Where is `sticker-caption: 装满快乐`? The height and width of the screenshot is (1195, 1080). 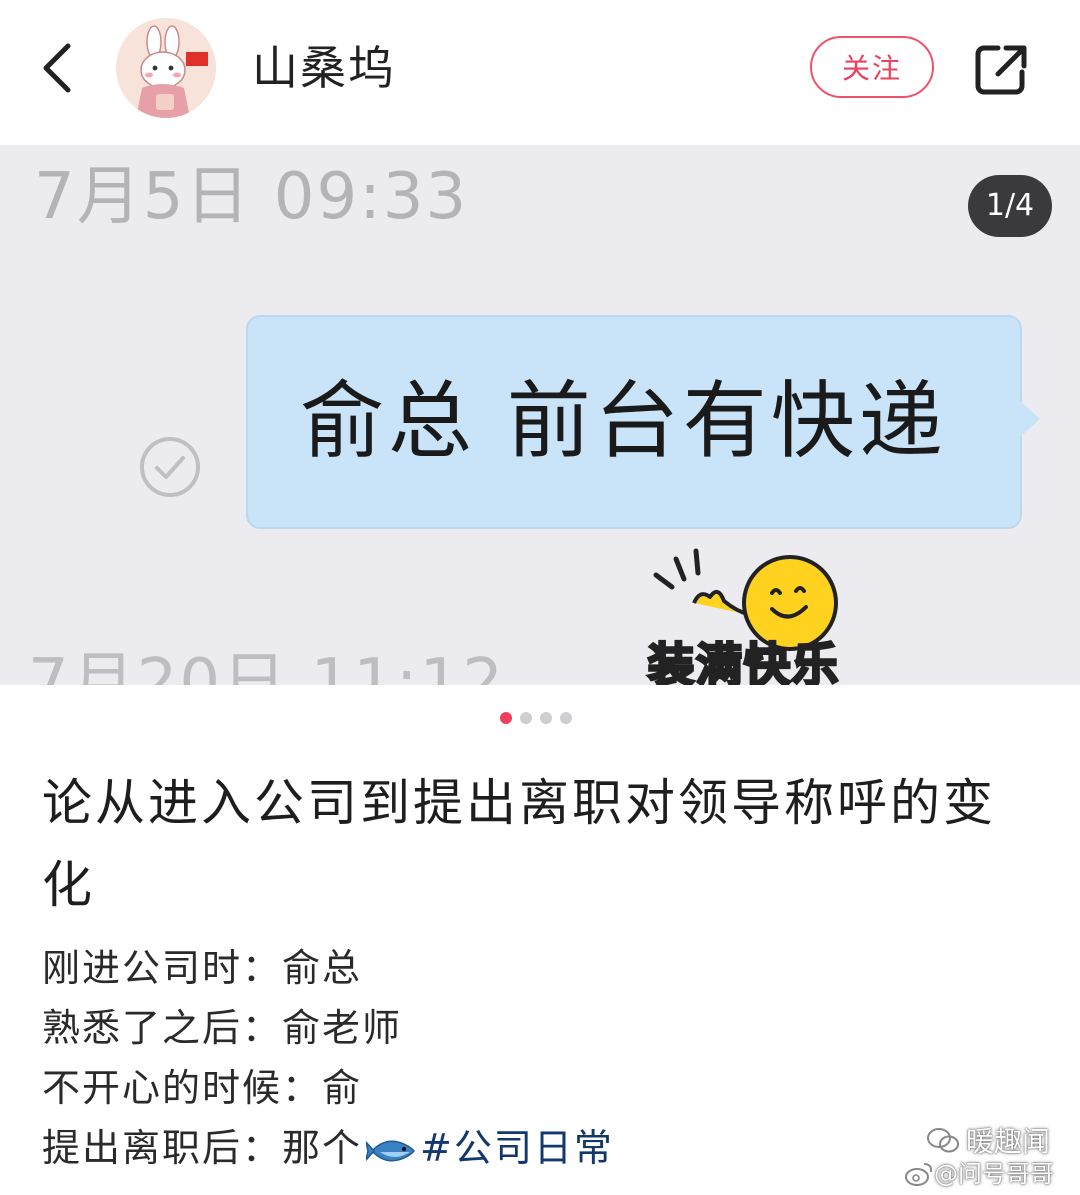 sticker-caption: 装满快乐 is located at coordinates (743, 661).